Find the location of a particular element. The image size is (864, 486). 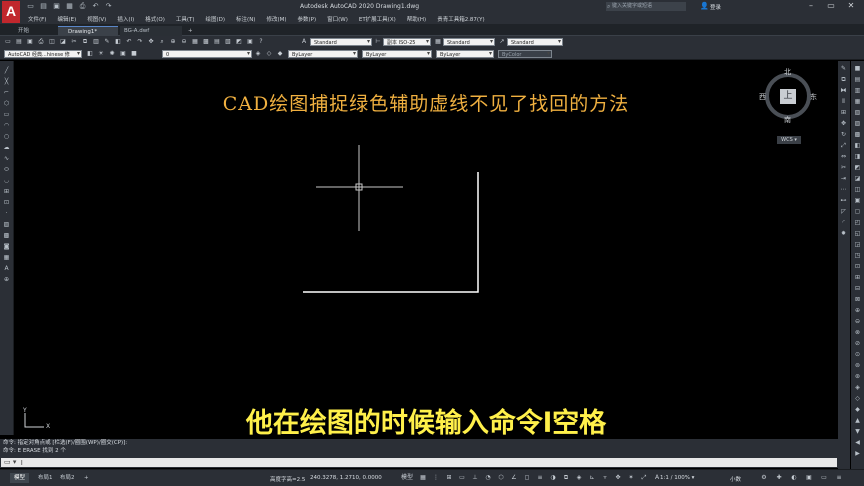

print-icon: ⎙ is located at coordinates (82, 6).